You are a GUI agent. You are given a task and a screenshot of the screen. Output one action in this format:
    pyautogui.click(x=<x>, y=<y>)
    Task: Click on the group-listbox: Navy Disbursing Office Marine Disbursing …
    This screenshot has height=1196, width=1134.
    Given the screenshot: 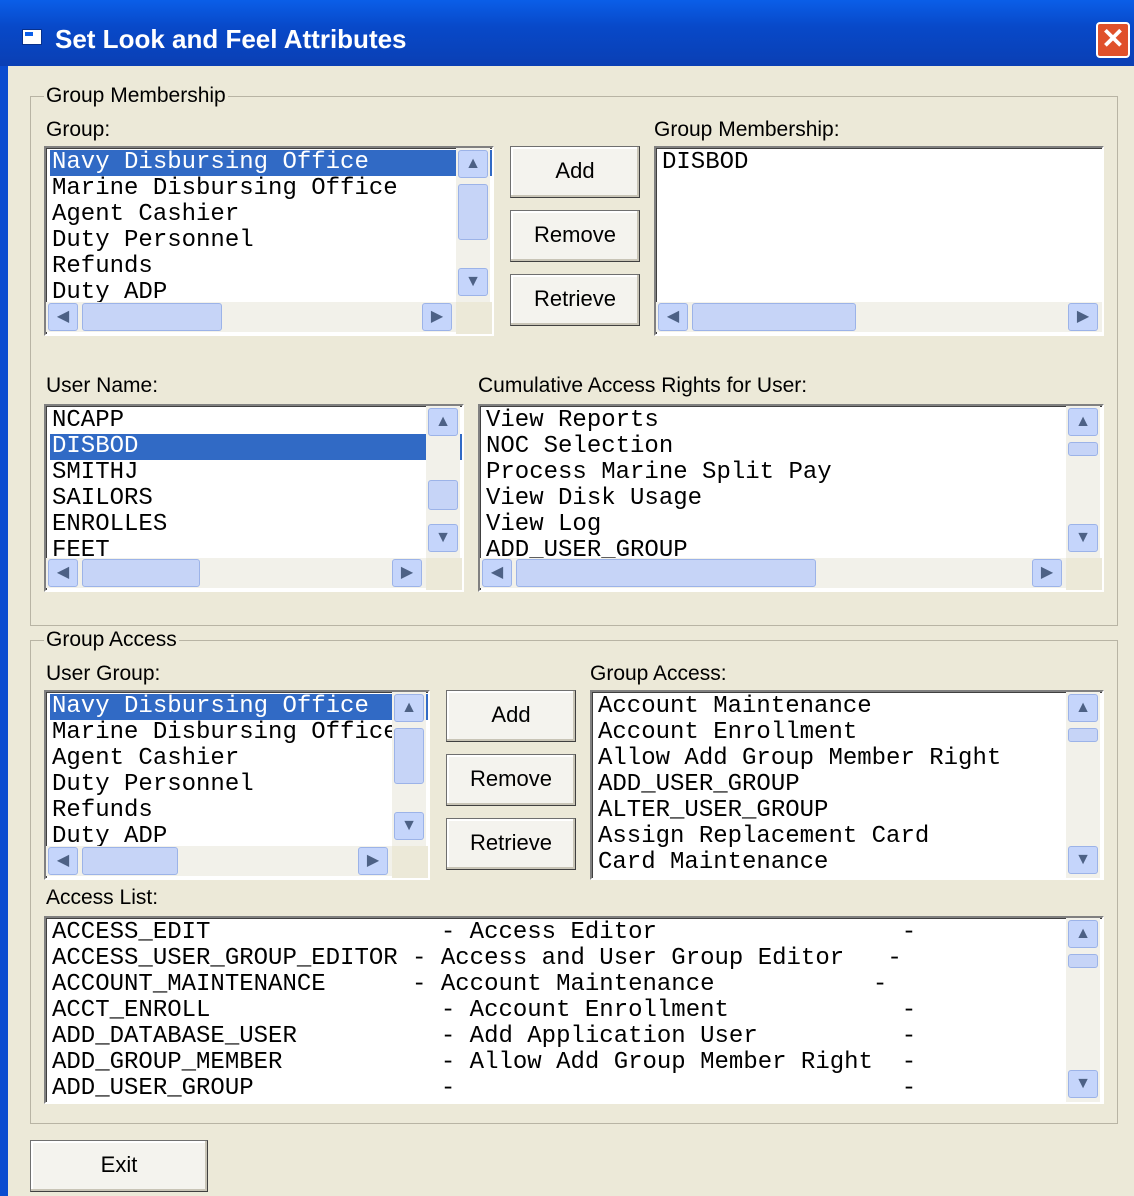 What is the action you would take?
    pyautogui.click(x=269, y=241)
    